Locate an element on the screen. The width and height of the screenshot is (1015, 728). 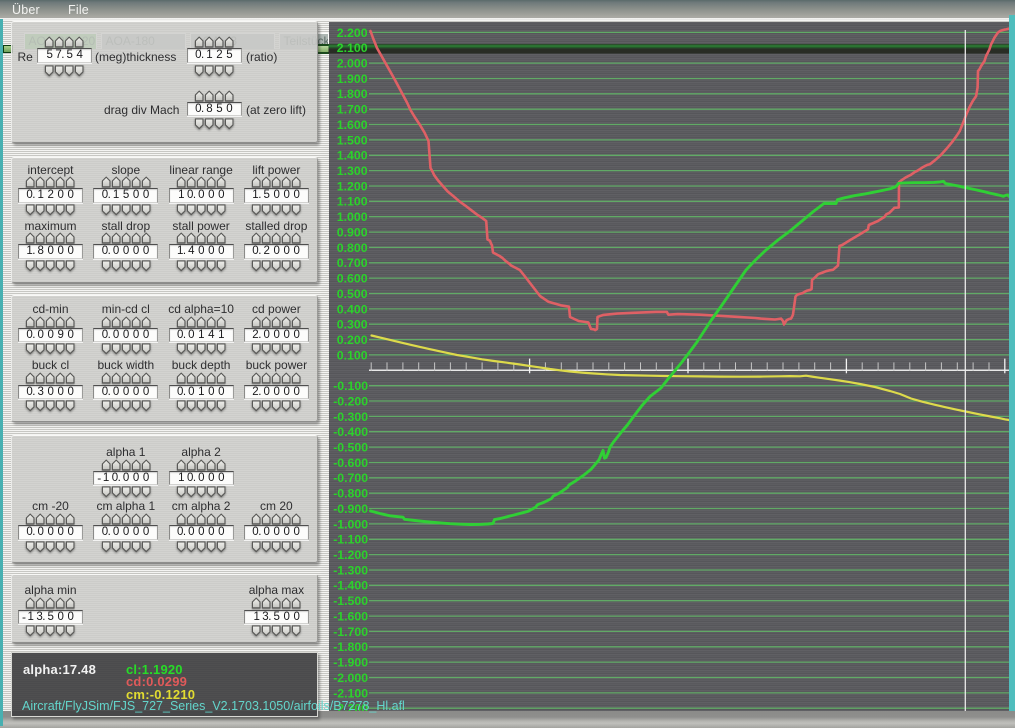
svg-text: 0.900 is located at coordinates (352, 233).